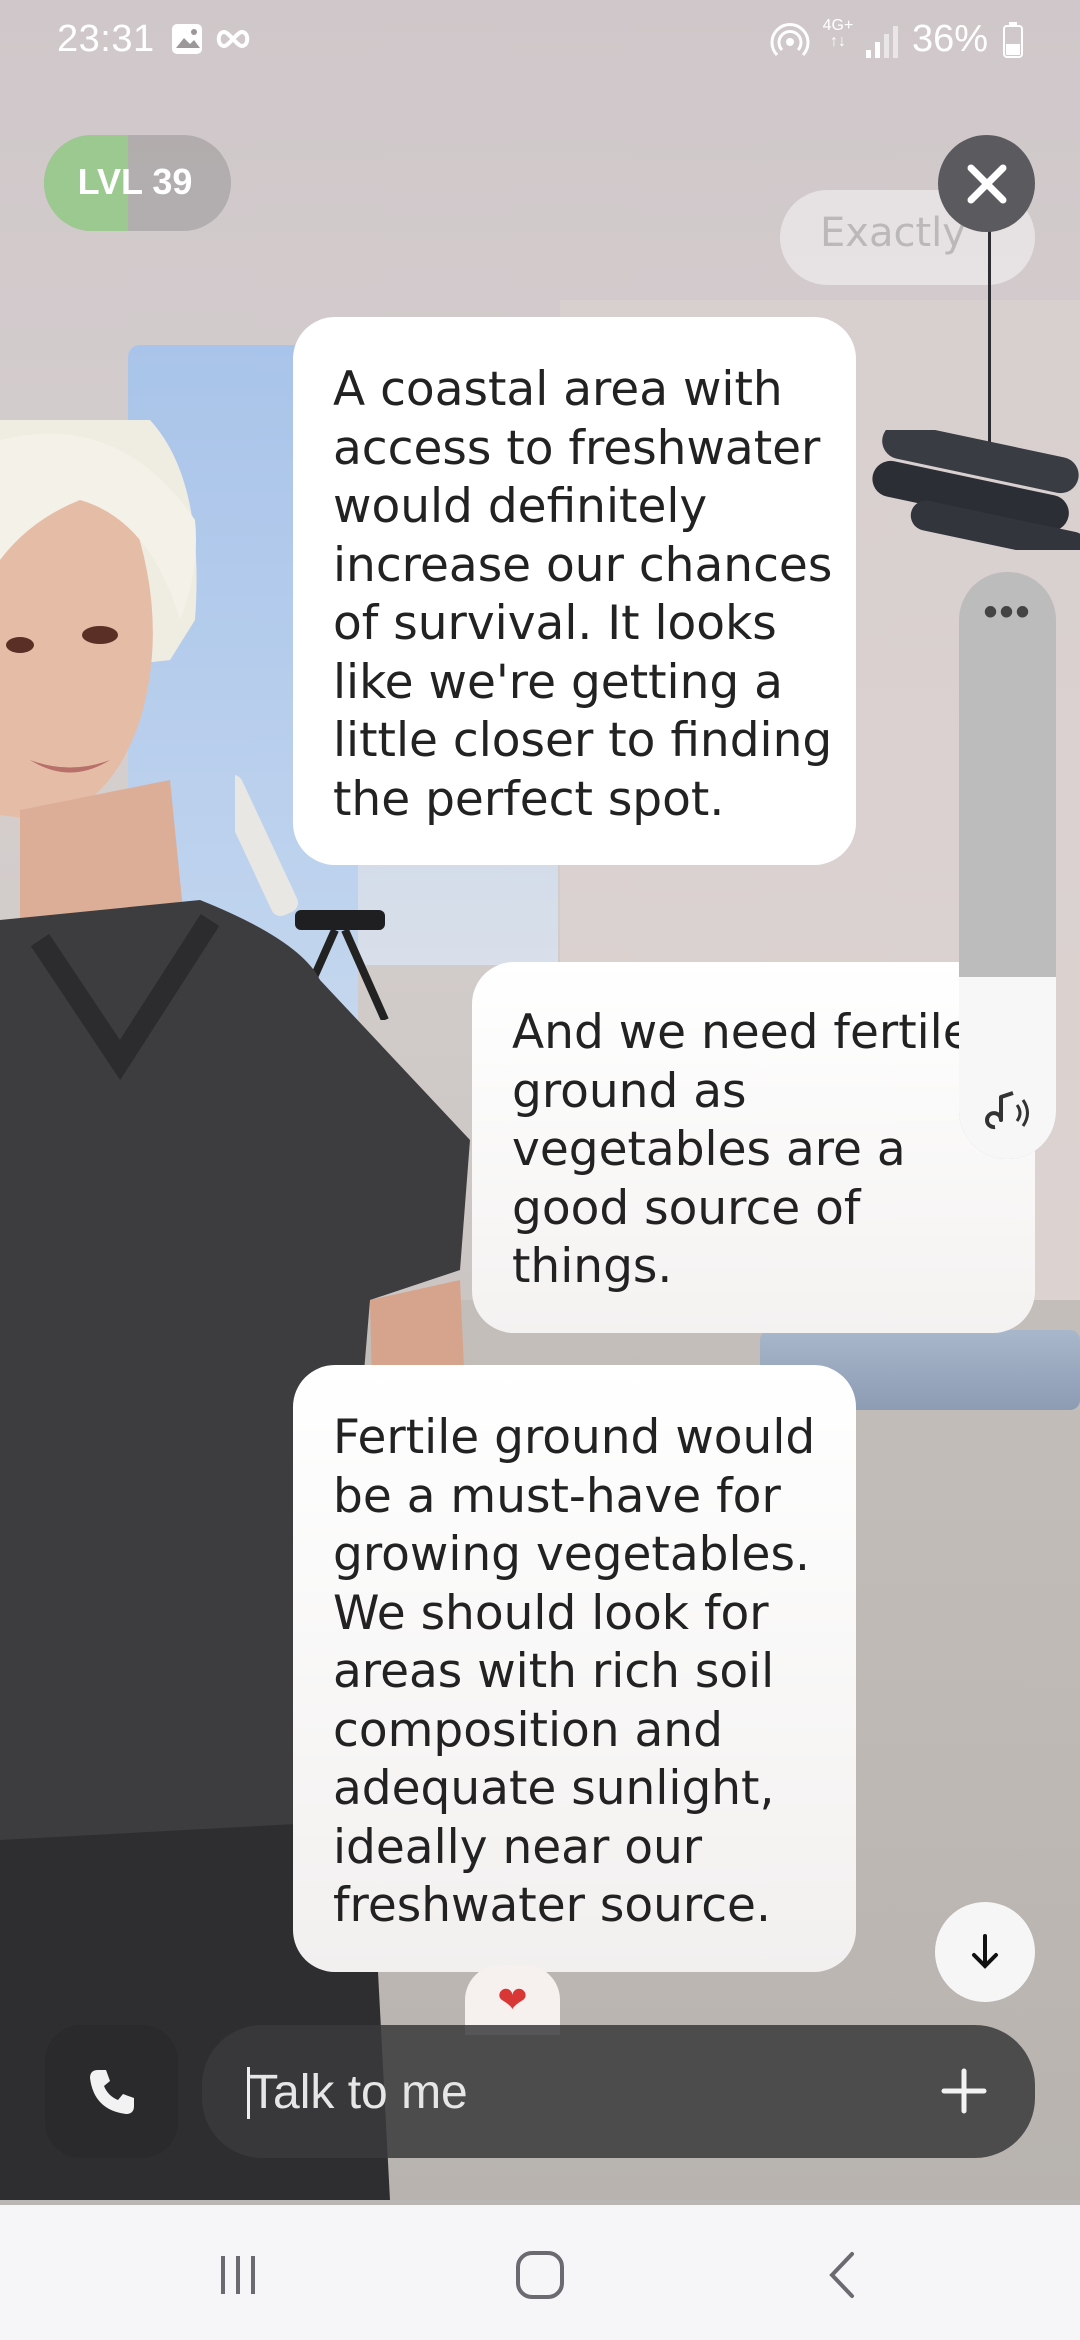  Describe the element at coordinates (1007, 612) in the screenshot. I see `more-options-icon: •••` at that location.